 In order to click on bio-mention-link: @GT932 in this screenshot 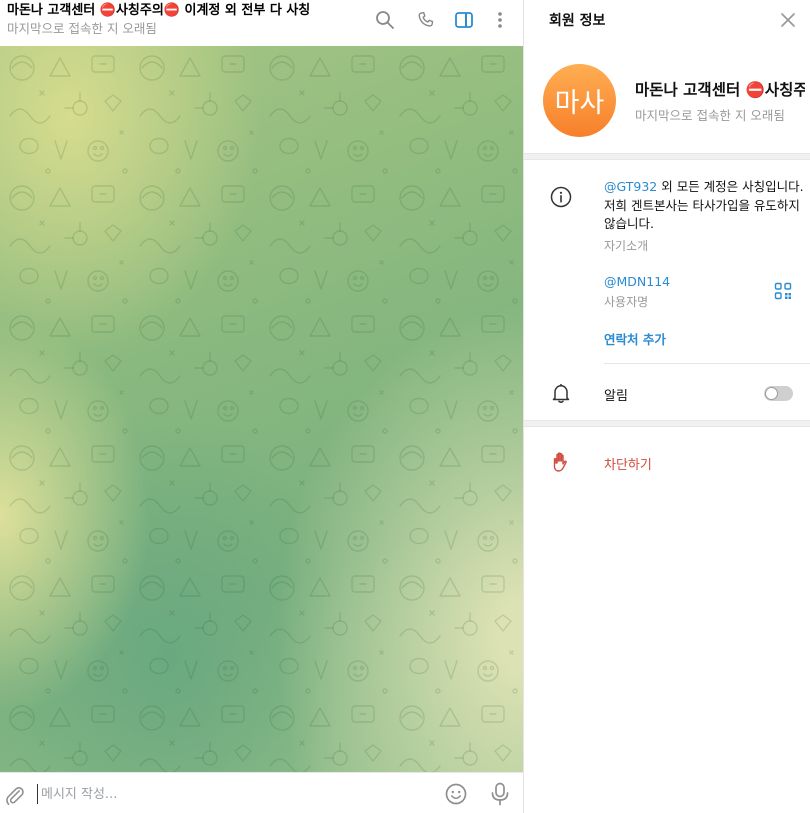, I will do `click(630, 186)`.